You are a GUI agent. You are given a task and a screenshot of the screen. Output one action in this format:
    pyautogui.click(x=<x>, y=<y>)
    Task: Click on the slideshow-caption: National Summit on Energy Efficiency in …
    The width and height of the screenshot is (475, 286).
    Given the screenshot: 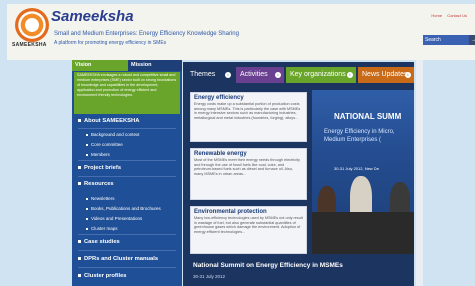 What is the action you would take?
    pyautogui.click(x=298, y=271)
    